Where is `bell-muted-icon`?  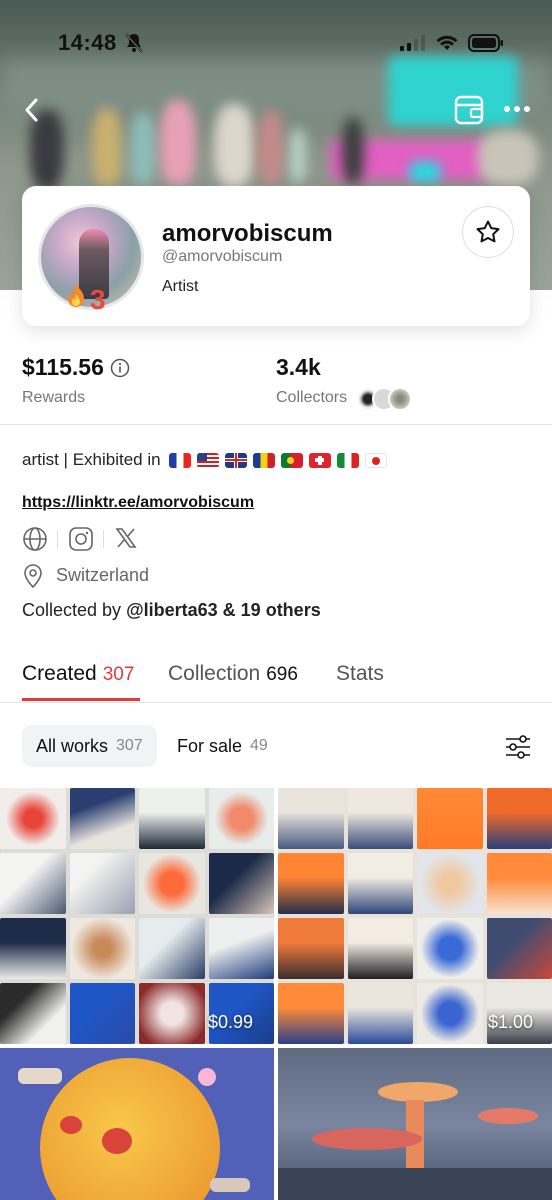 bell-muted-icon is located at coordinates (134, 45).